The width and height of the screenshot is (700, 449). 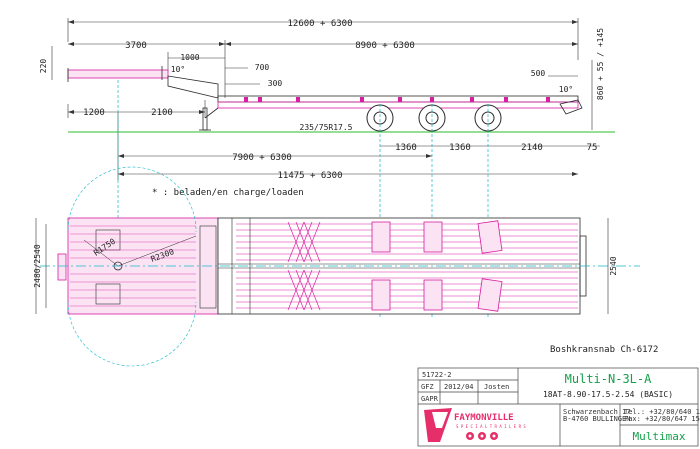 I want to click on wheelset-axle-1-left, so click(x=381, y=237).